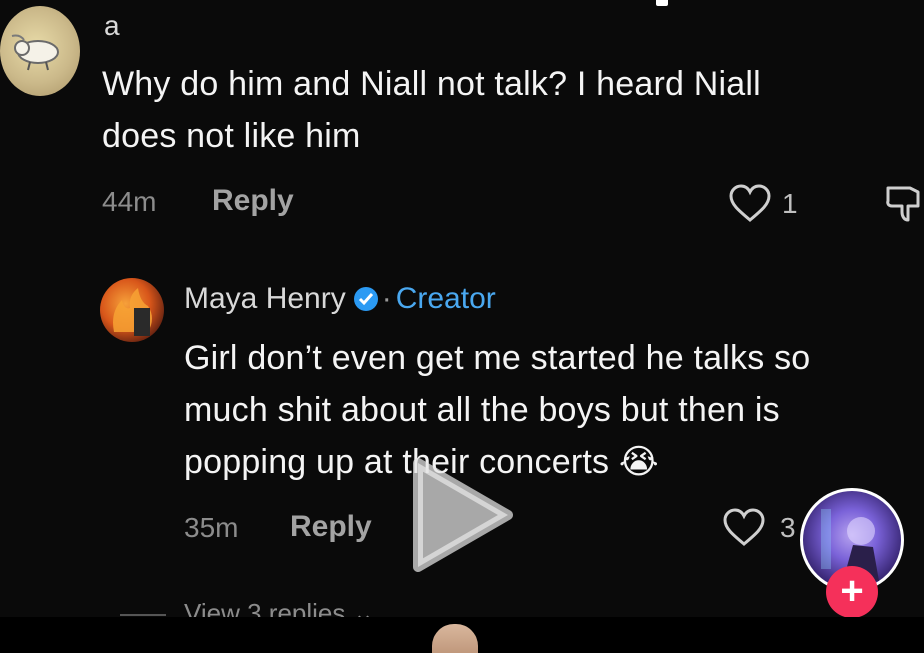  I want to click on avatar-commenter-a, so click(40, 51).